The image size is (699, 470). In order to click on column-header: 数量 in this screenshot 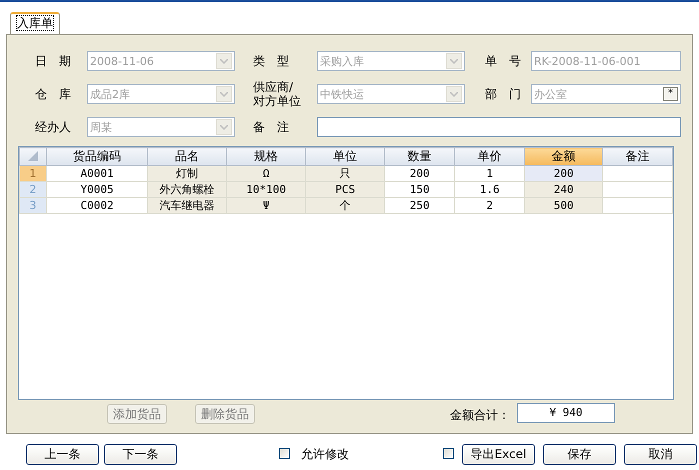, I will do `click(419, 157)`.